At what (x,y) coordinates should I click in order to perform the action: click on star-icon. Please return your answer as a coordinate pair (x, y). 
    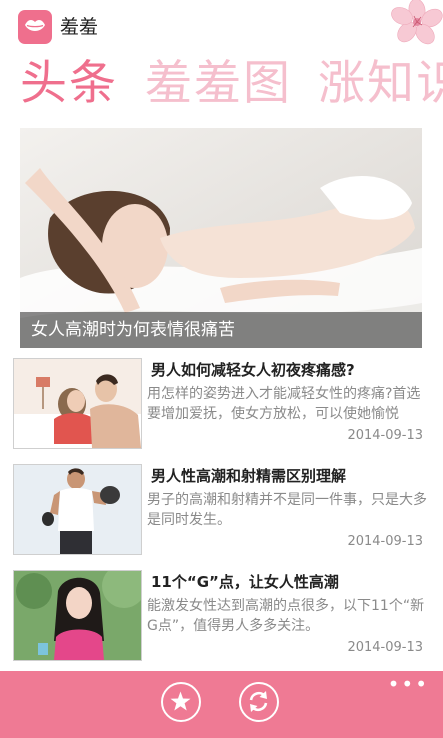
    Looking at the image, I should click on (180, 701).